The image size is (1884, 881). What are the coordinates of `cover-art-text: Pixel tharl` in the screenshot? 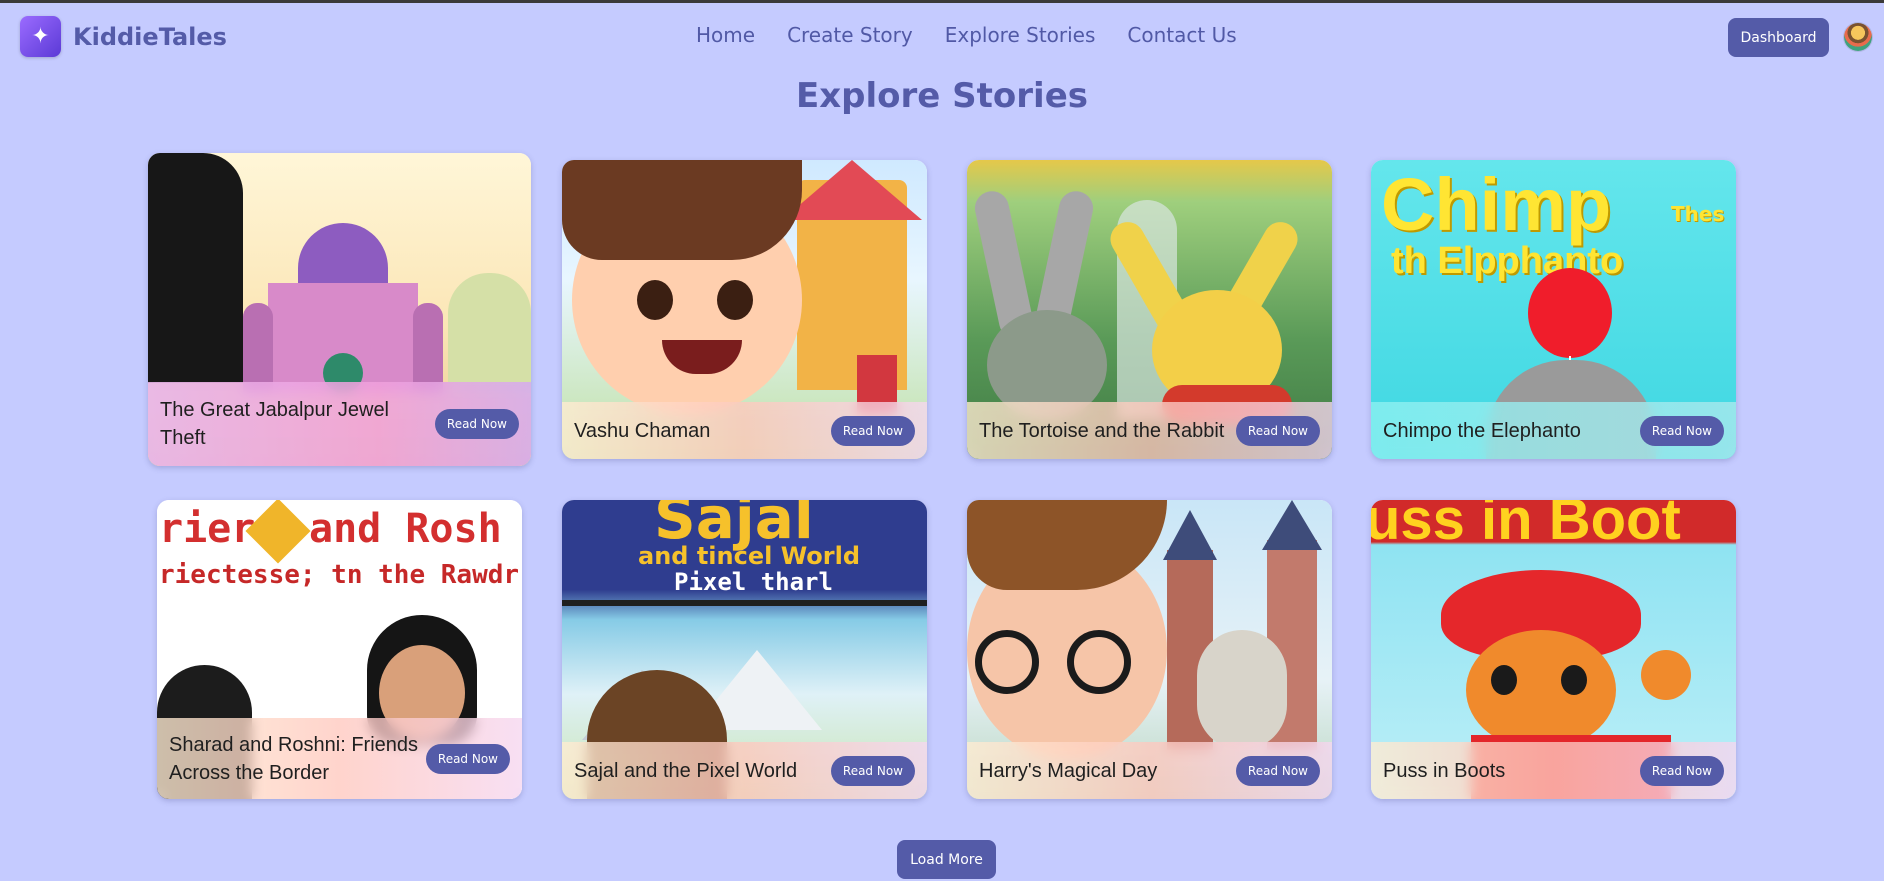 It's located at (753, 582).